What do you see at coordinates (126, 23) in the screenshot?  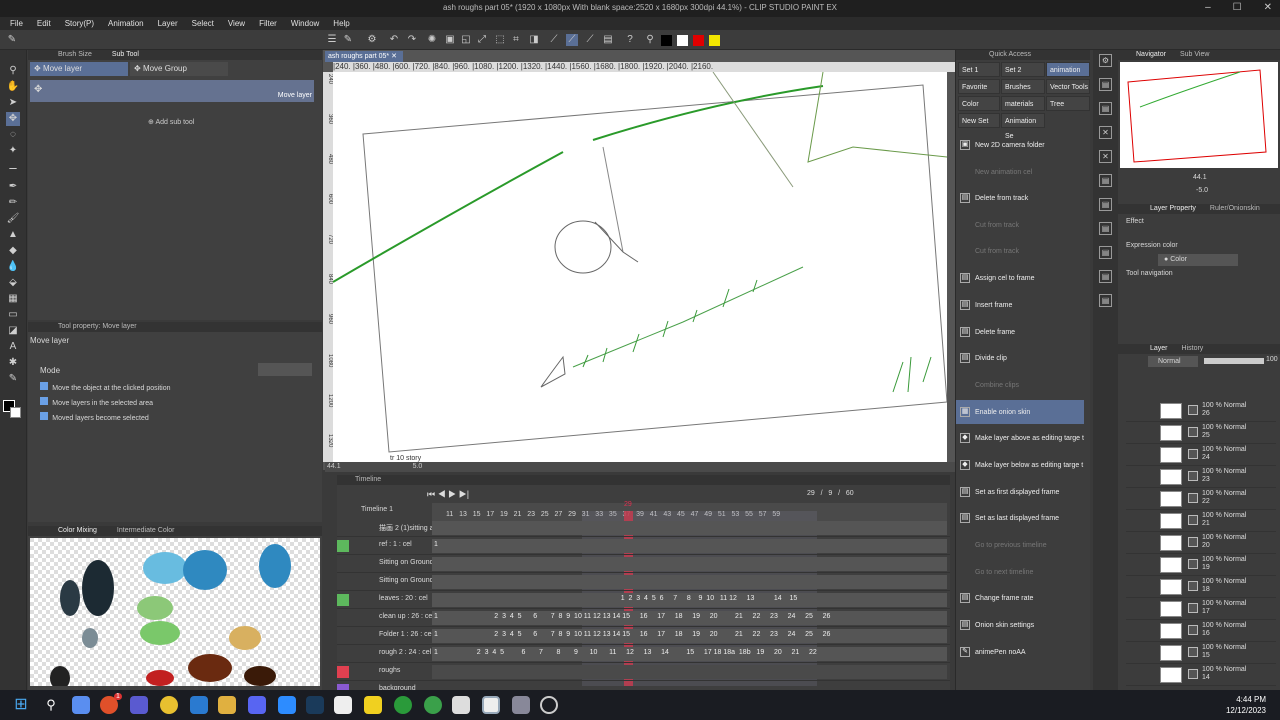 I see `menu-animation: Animation` at bounding box center [126, 23].